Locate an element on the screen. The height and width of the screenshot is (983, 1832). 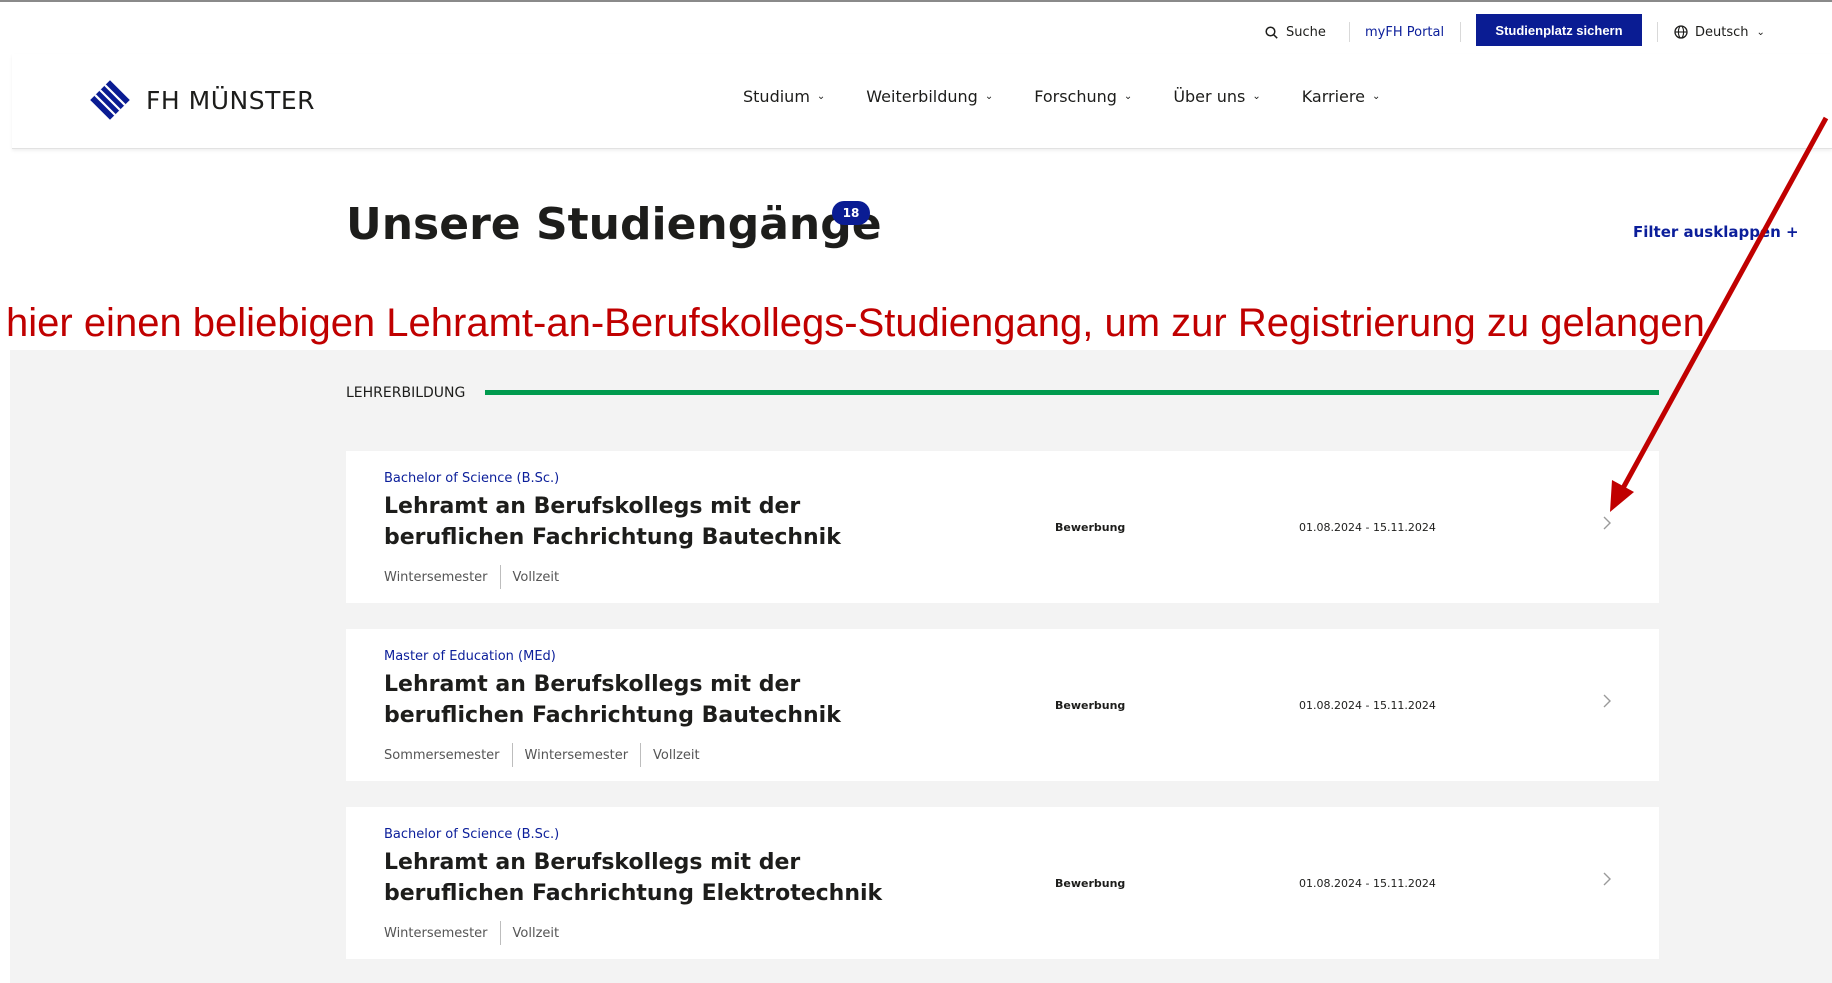
nav-item-studium: Studium ⌄ is located at coordinates (784, 96).